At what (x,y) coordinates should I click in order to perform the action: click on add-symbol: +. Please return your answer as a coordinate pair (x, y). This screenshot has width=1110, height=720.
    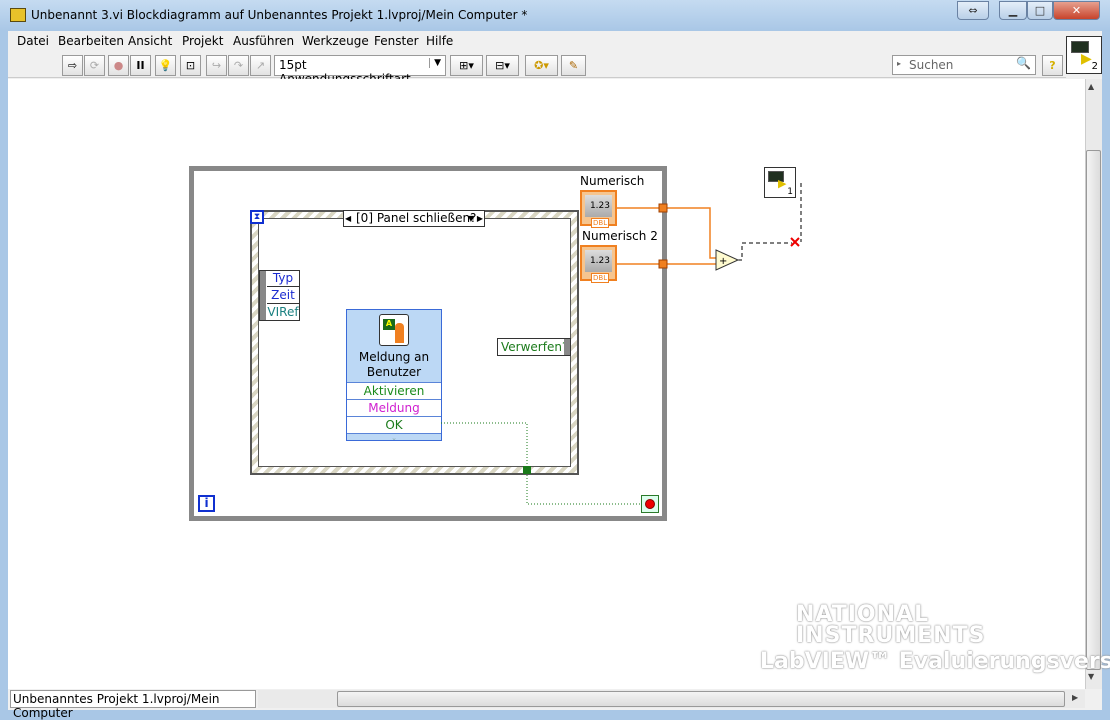
    Looking at the image, I should click on (723, 261).